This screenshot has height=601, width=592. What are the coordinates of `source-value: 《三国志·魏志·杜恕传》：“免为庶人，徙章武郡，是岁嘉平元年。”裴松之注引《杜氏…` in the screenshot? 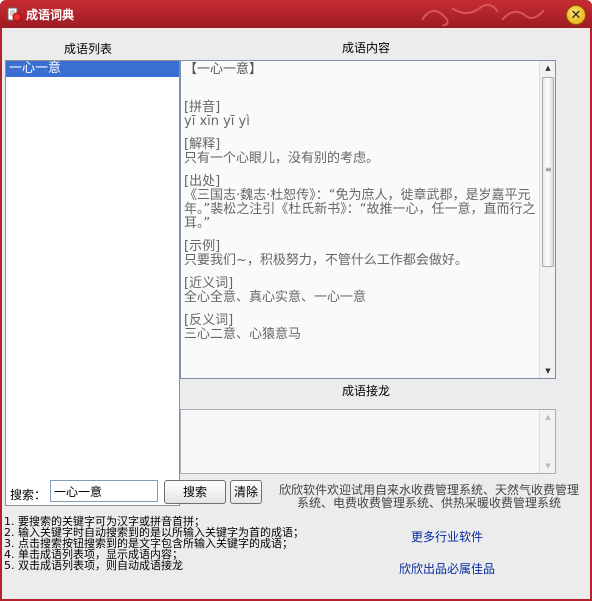 It's located at (360, 209).